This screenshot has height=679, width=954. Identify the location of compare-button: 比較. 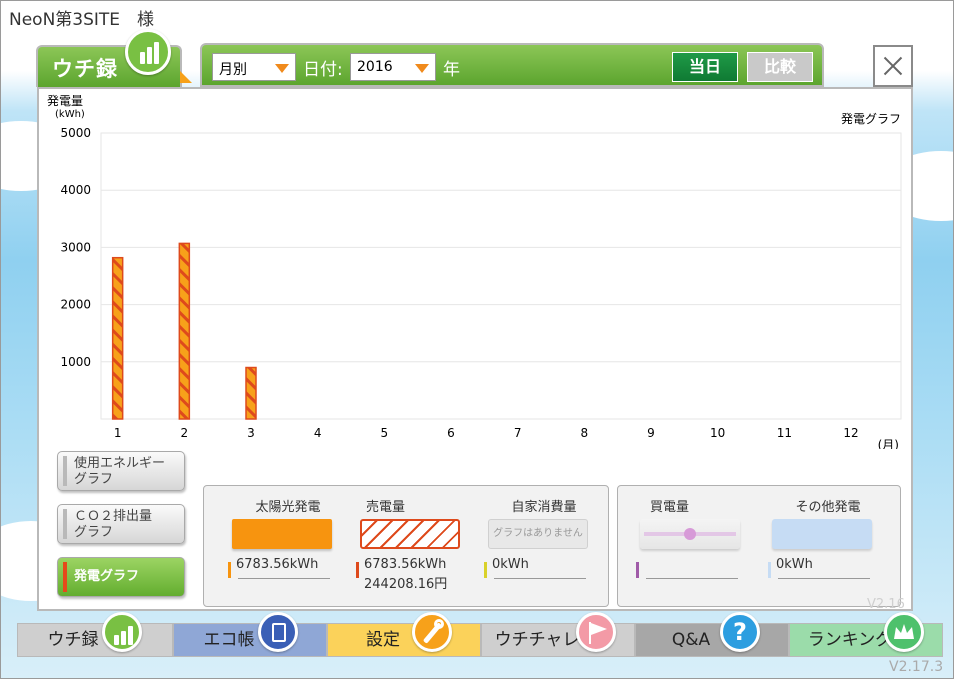
(780, 67).